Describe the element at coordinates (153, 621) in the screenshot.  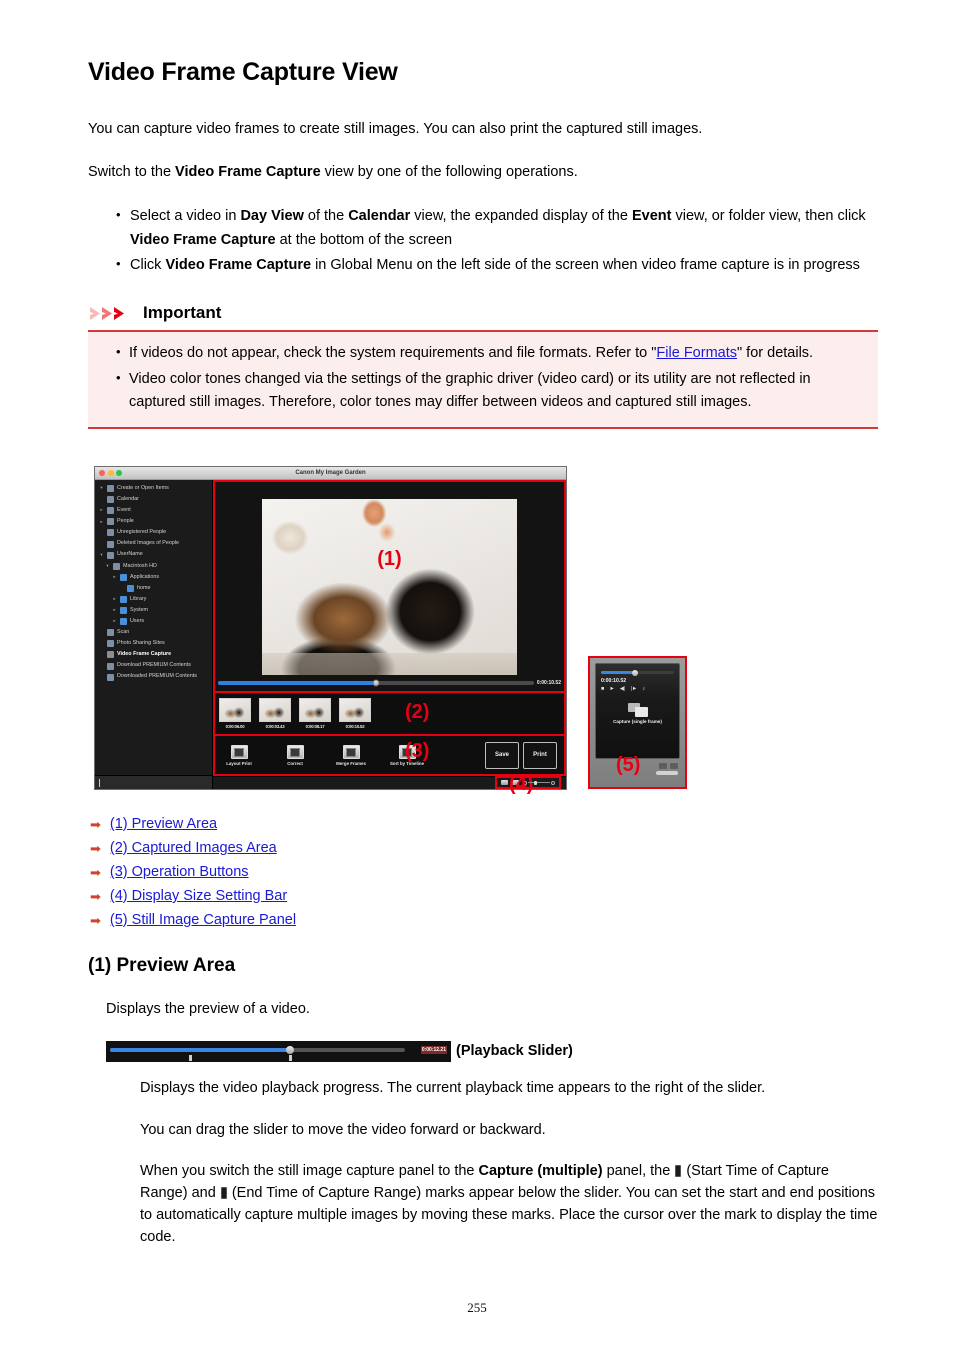
I see `sidebar-item-users: ▸ Users` at that location.